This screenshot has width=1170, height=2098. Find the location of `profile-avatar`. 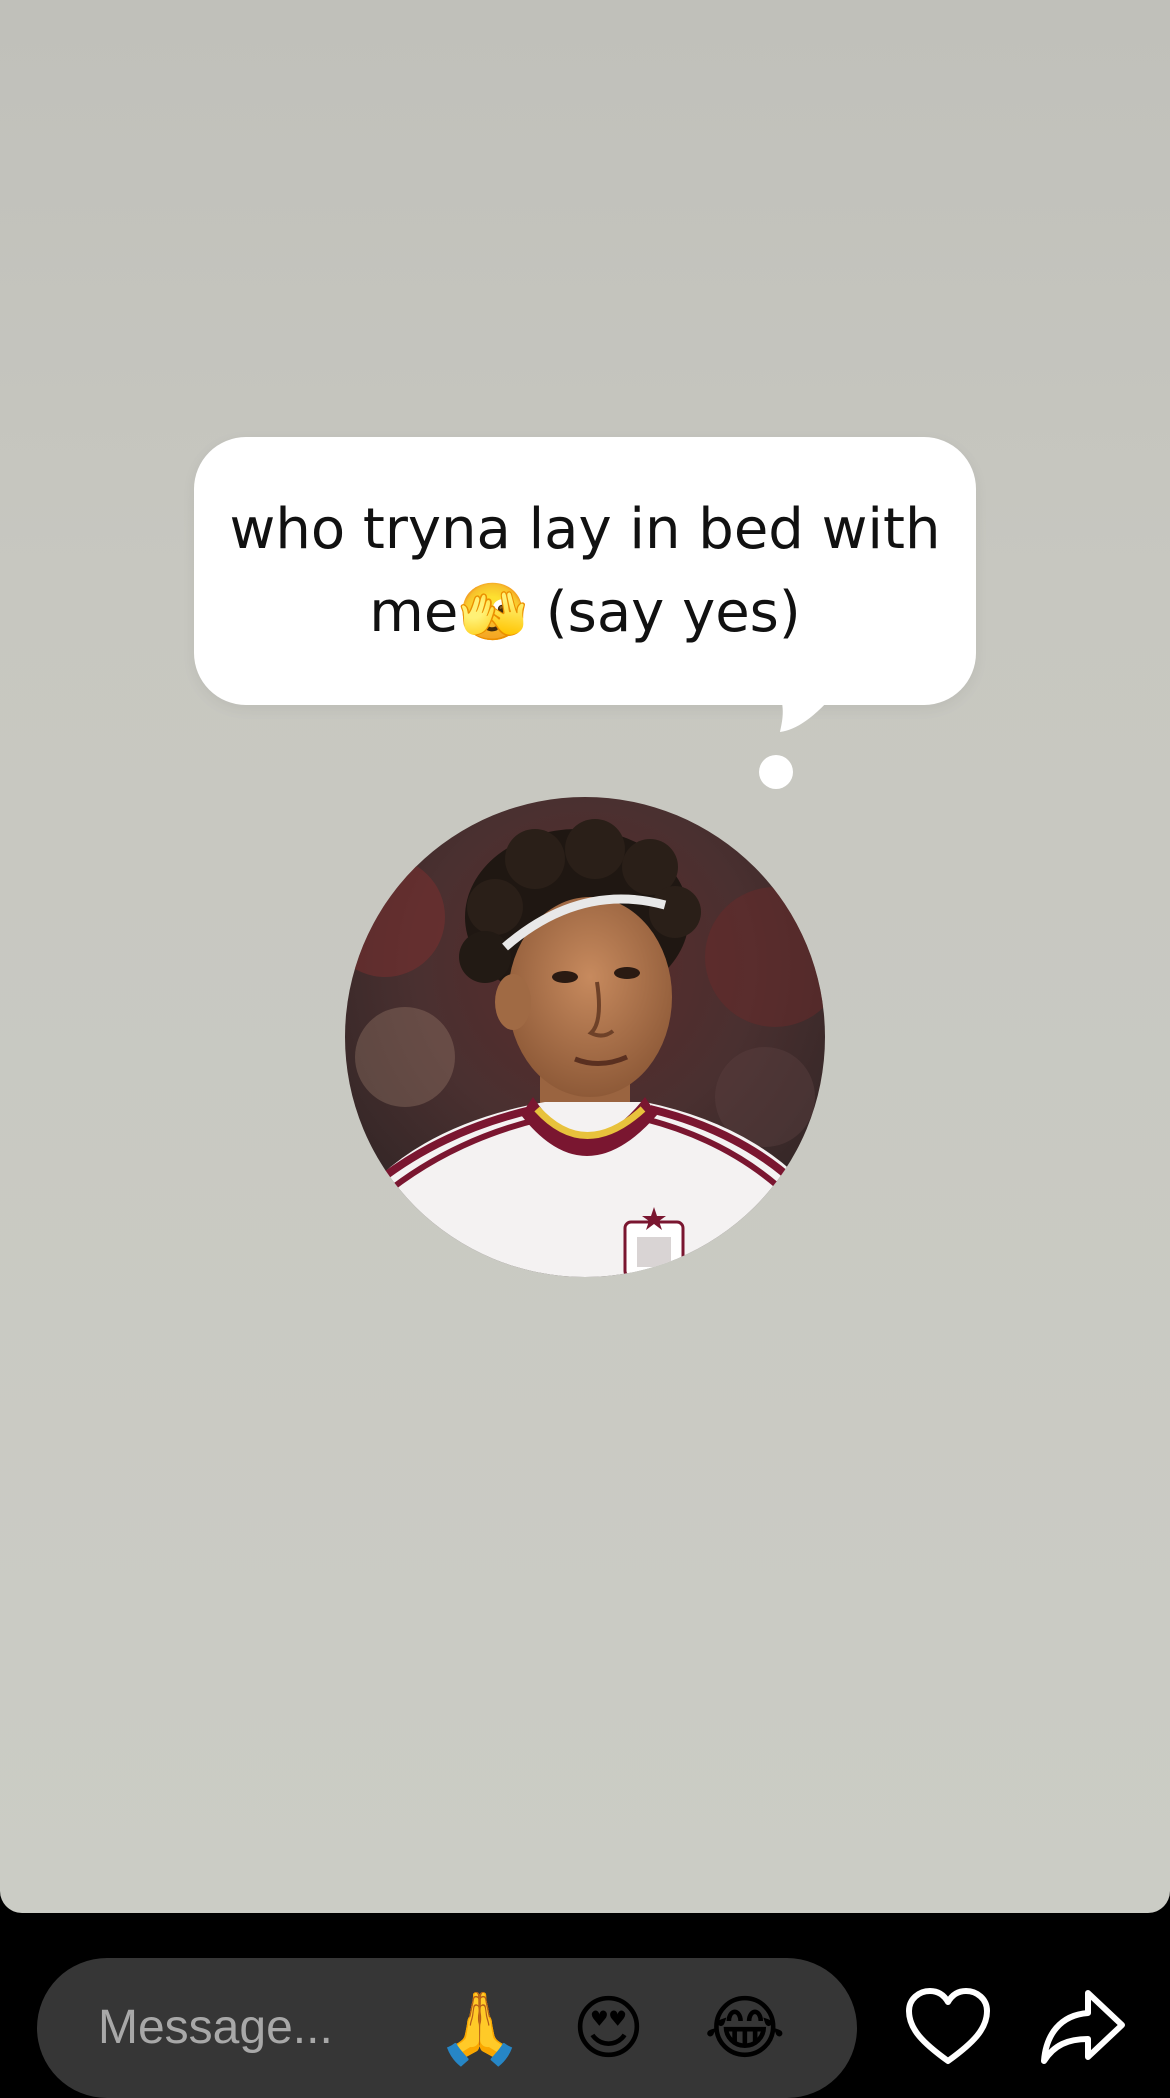

profile-avatar is located at coordinates (585, 1037).